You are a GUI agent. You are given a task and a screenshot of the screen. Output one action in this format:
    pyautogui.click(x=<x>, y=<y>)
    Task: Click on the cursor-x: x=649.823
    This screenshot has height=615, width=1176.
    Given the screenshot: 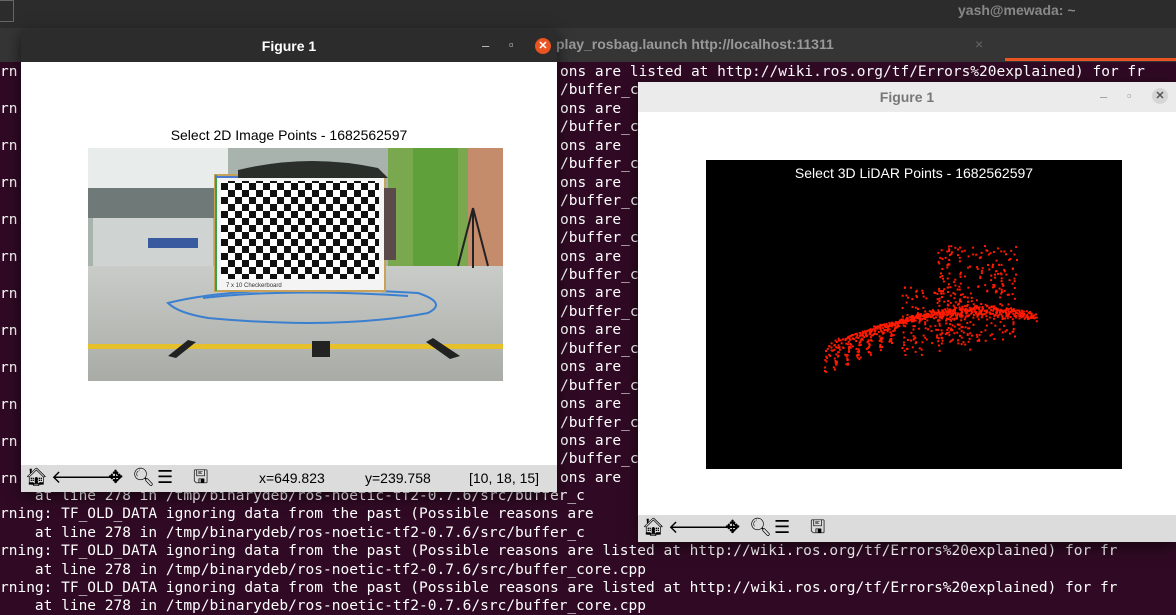 What is the action you would take?
    pyautogui.click(x=292, y=478)
    